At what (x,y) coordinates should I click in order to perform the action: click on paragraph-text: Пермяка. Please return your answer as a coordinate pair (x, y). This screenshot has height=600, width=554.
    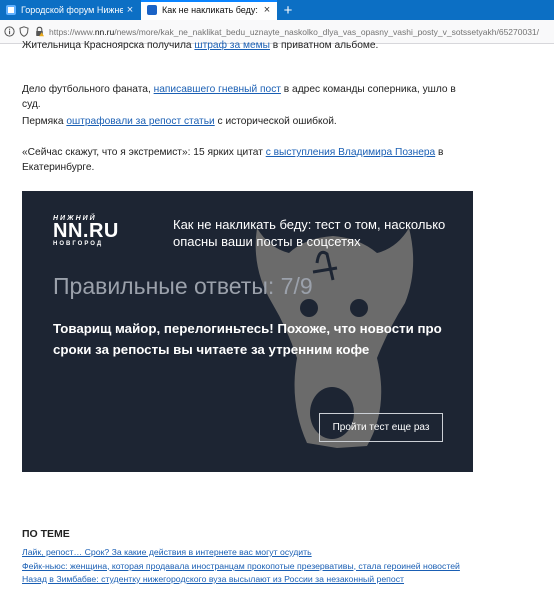
    Looking at the image, I should click on (44, 121).